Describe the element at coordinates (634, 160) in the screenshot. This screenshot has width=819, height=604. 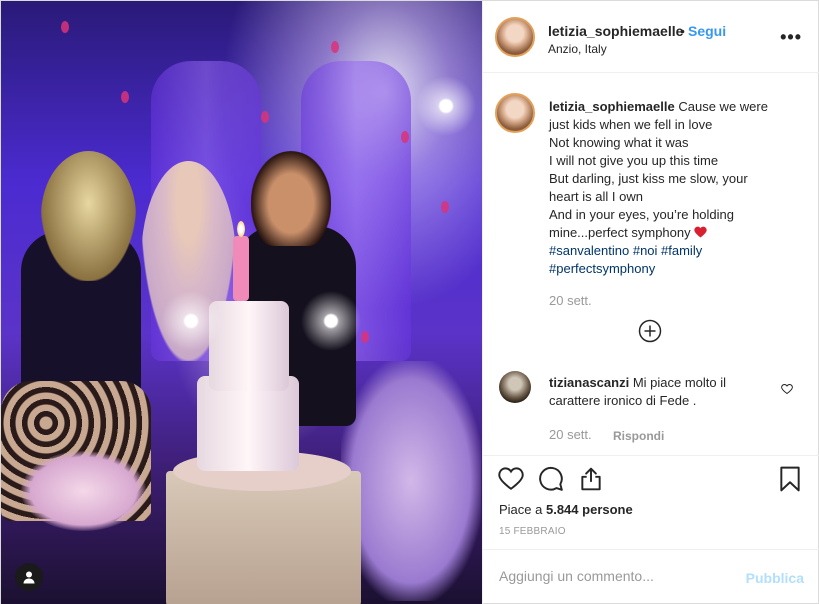
I see `caption-text-line: I will not give you up this time` at that location.